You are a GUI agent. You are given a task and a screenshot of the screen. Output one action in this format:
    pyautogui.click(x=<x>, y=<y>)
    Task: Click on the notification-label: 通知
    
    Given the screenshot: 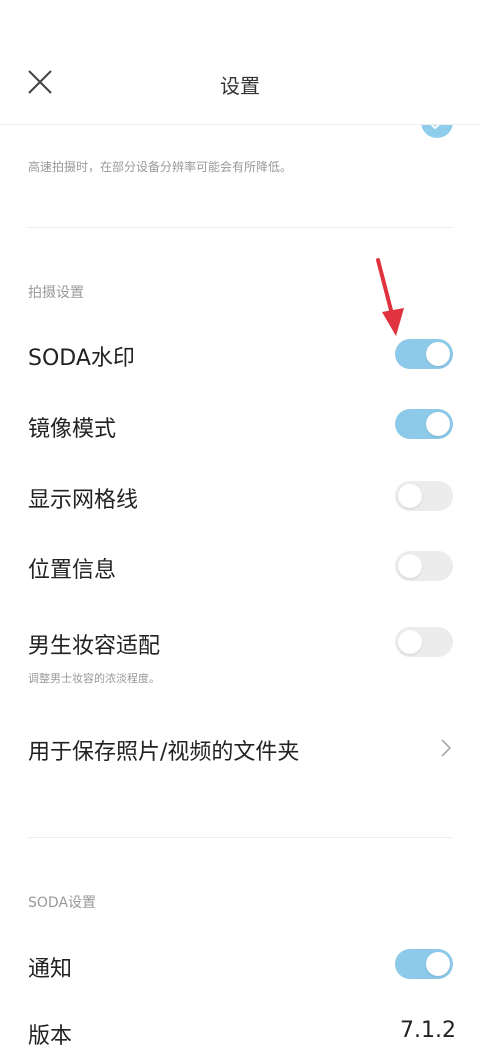 What is the action you would take?
    pyautogui.click(x=50, y=969)
    